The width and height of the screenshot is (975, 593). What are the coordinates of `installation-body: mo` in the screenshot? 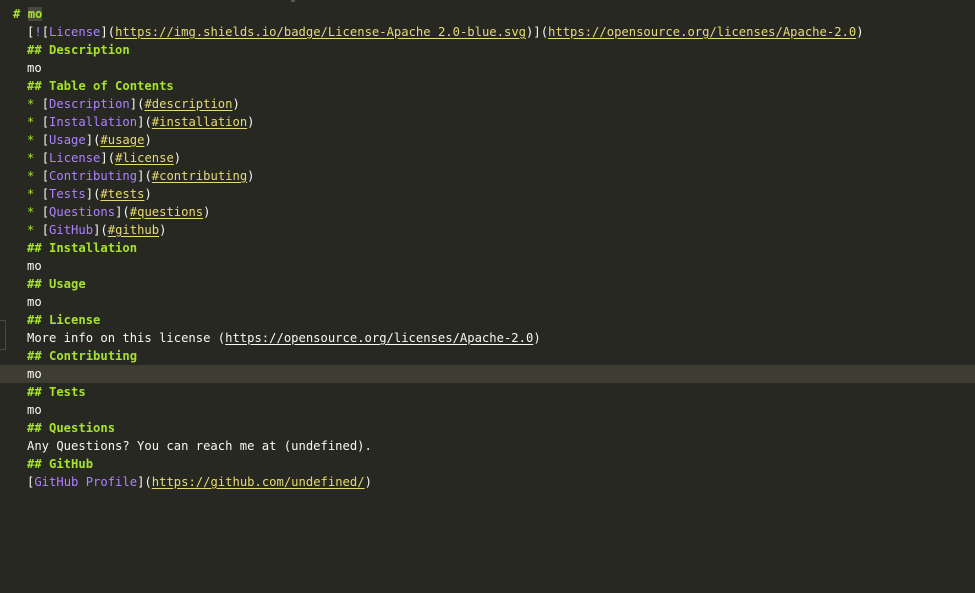 It's located at (34, 266).